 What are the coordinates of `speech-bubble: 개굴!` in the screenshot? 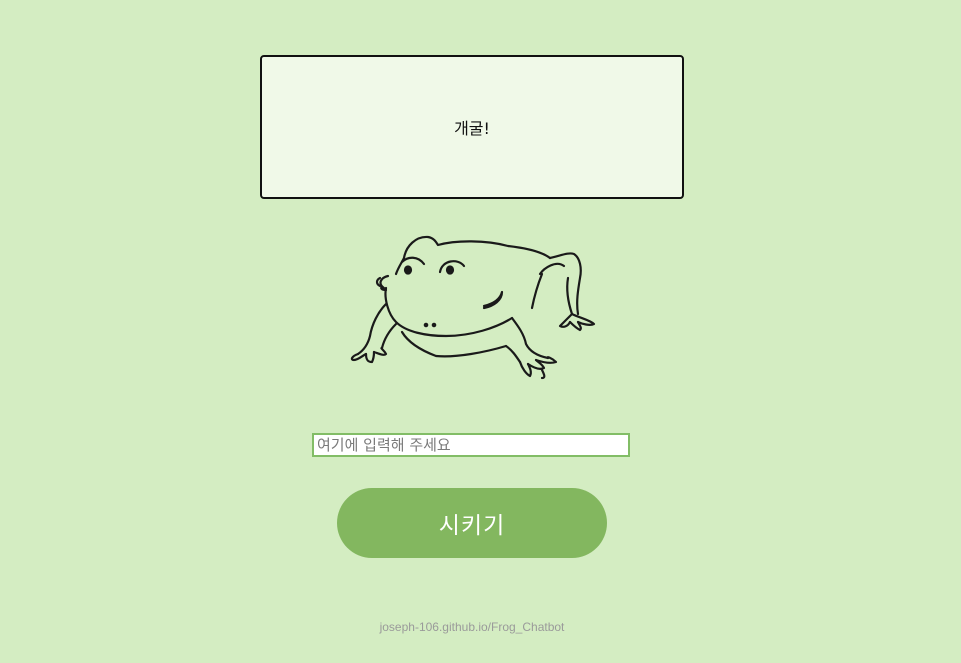 It's located at (472, 127).